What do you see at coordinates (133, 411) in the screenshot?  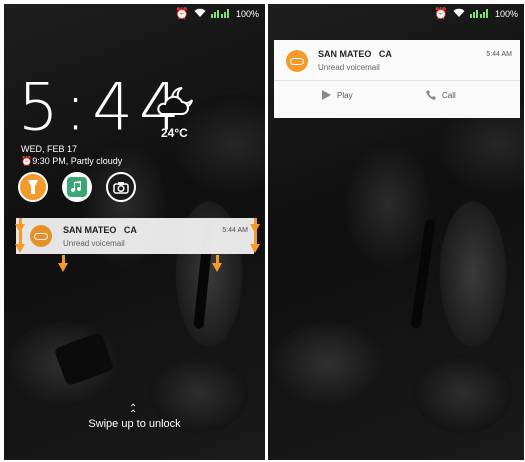 I see `chevron-up-icon: ⌃ ⌃` at bounding box center [133, 411].